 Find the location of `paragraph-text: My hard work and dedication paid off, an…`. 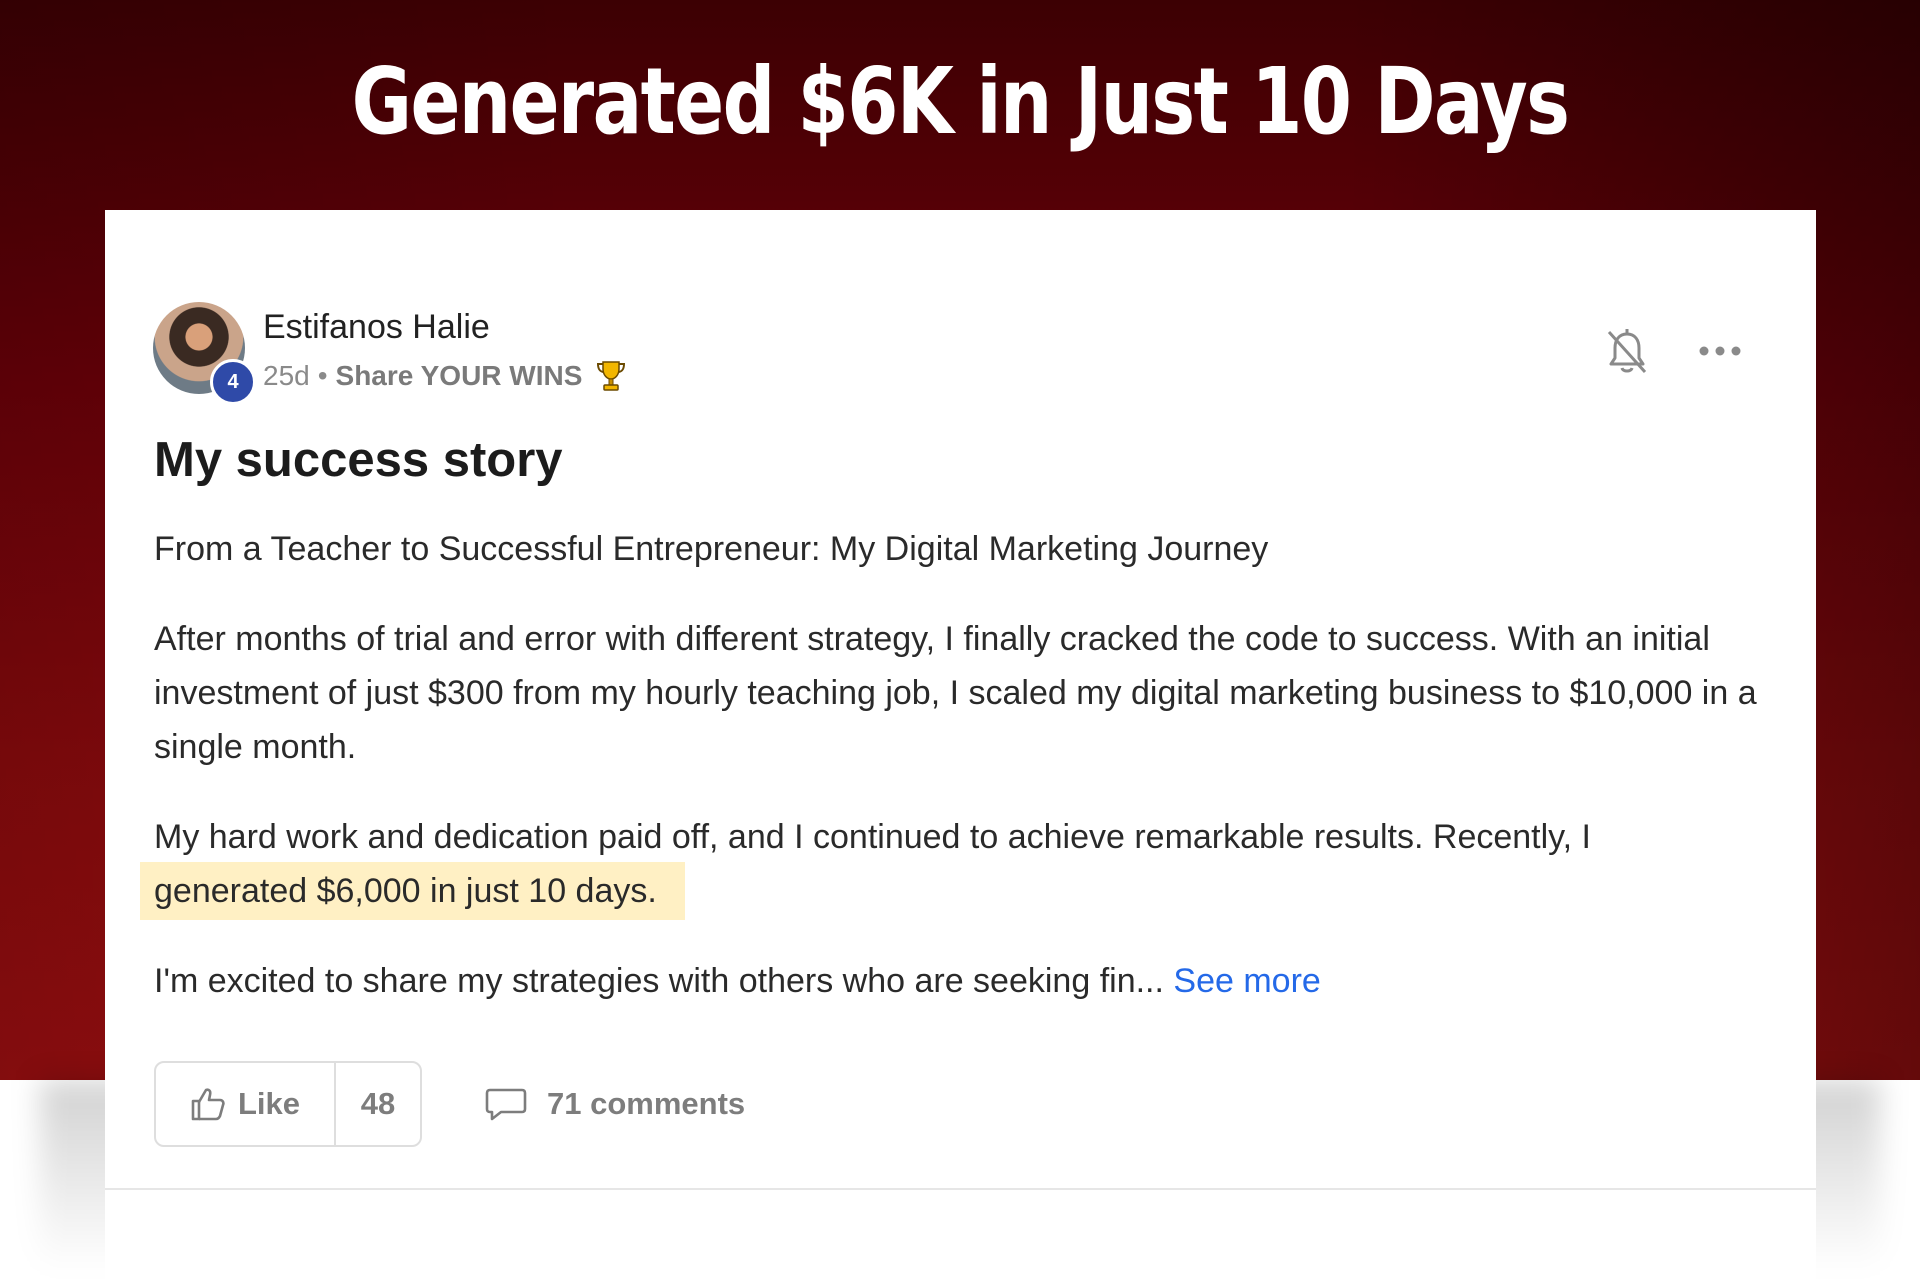

paragraph-text: My hard work and dedication paid off, an… is located at coordinates (872, 837).